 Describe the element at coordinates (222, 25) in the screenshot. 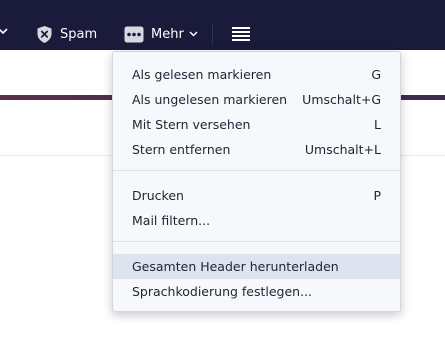

I see `mail-toolbar: Spam Mehr` at that location.